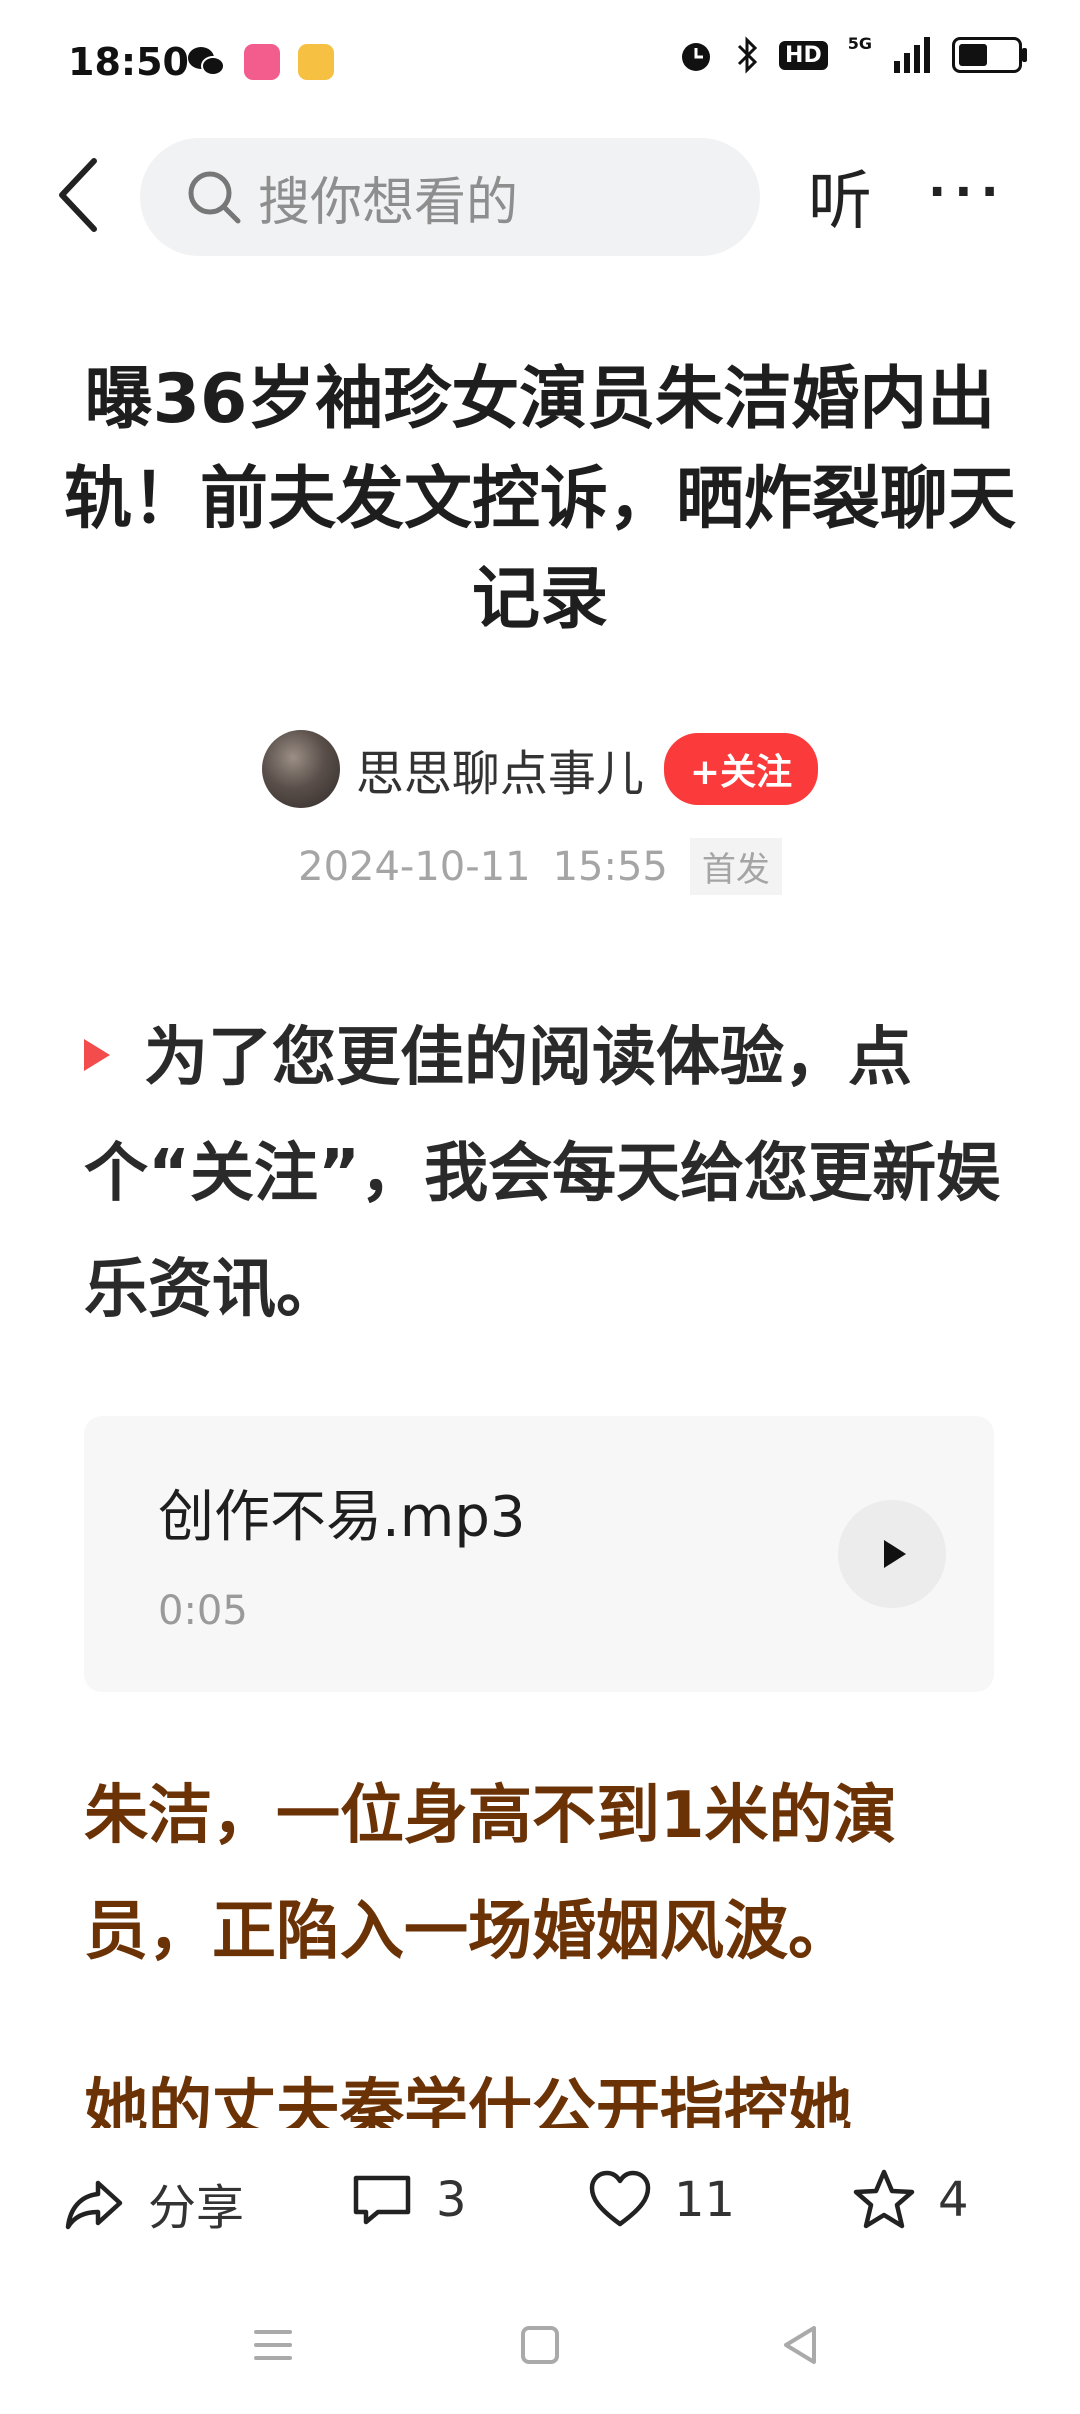  What do you see at coordinates (540, 866) in the screenshot?
I see `publish-meta: 2024-10-11 15:55 首发` at bounding box center [540, 866].